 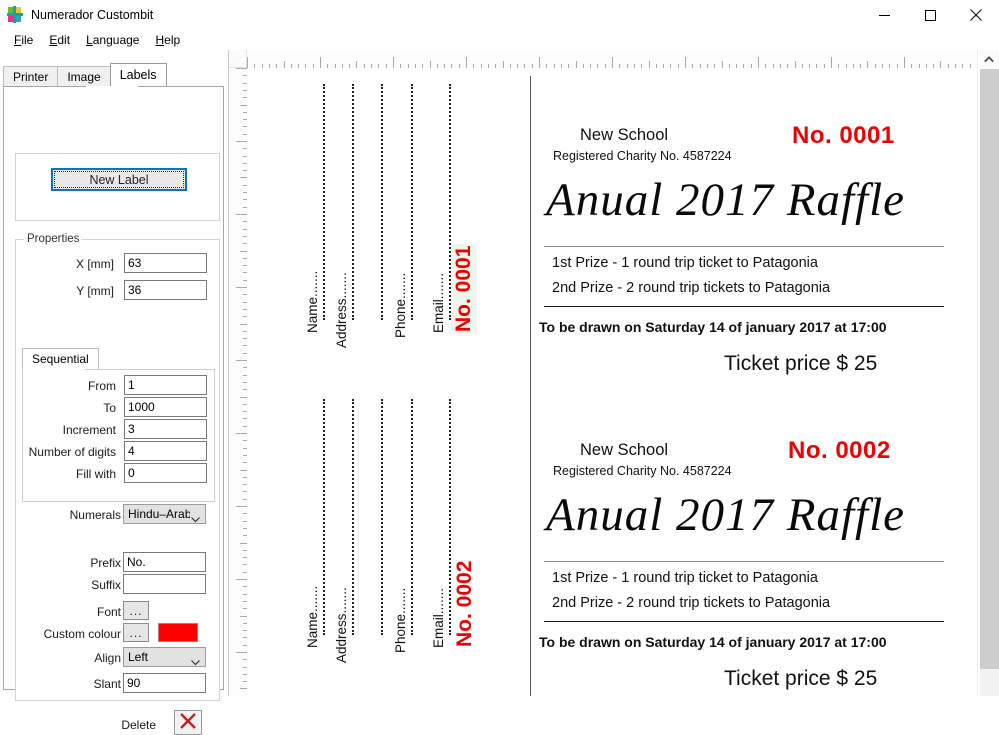 What do you see at coordinates (59, 40) in the screenshot?
I see `menu-edit: Edit` at bounding box center [59, 40].